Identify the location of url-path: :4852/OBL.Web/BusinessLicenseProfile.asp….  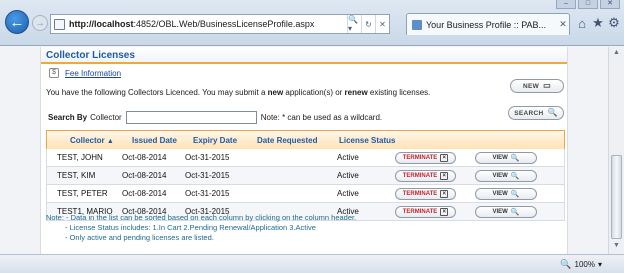
(224, 24).